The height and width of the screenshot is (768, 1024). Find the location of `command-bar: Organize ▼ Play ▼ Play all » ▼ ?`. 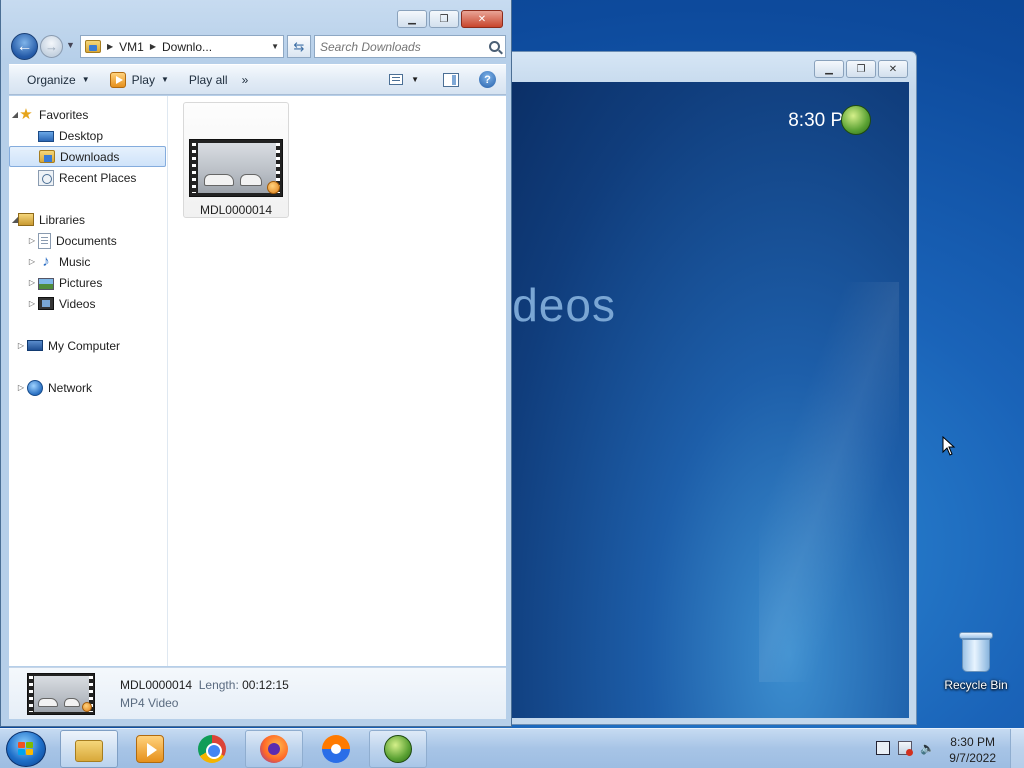

command-bar: Organize ▼ Play ▼ Play all » ▼ ? is located at coordinates (257, 79).